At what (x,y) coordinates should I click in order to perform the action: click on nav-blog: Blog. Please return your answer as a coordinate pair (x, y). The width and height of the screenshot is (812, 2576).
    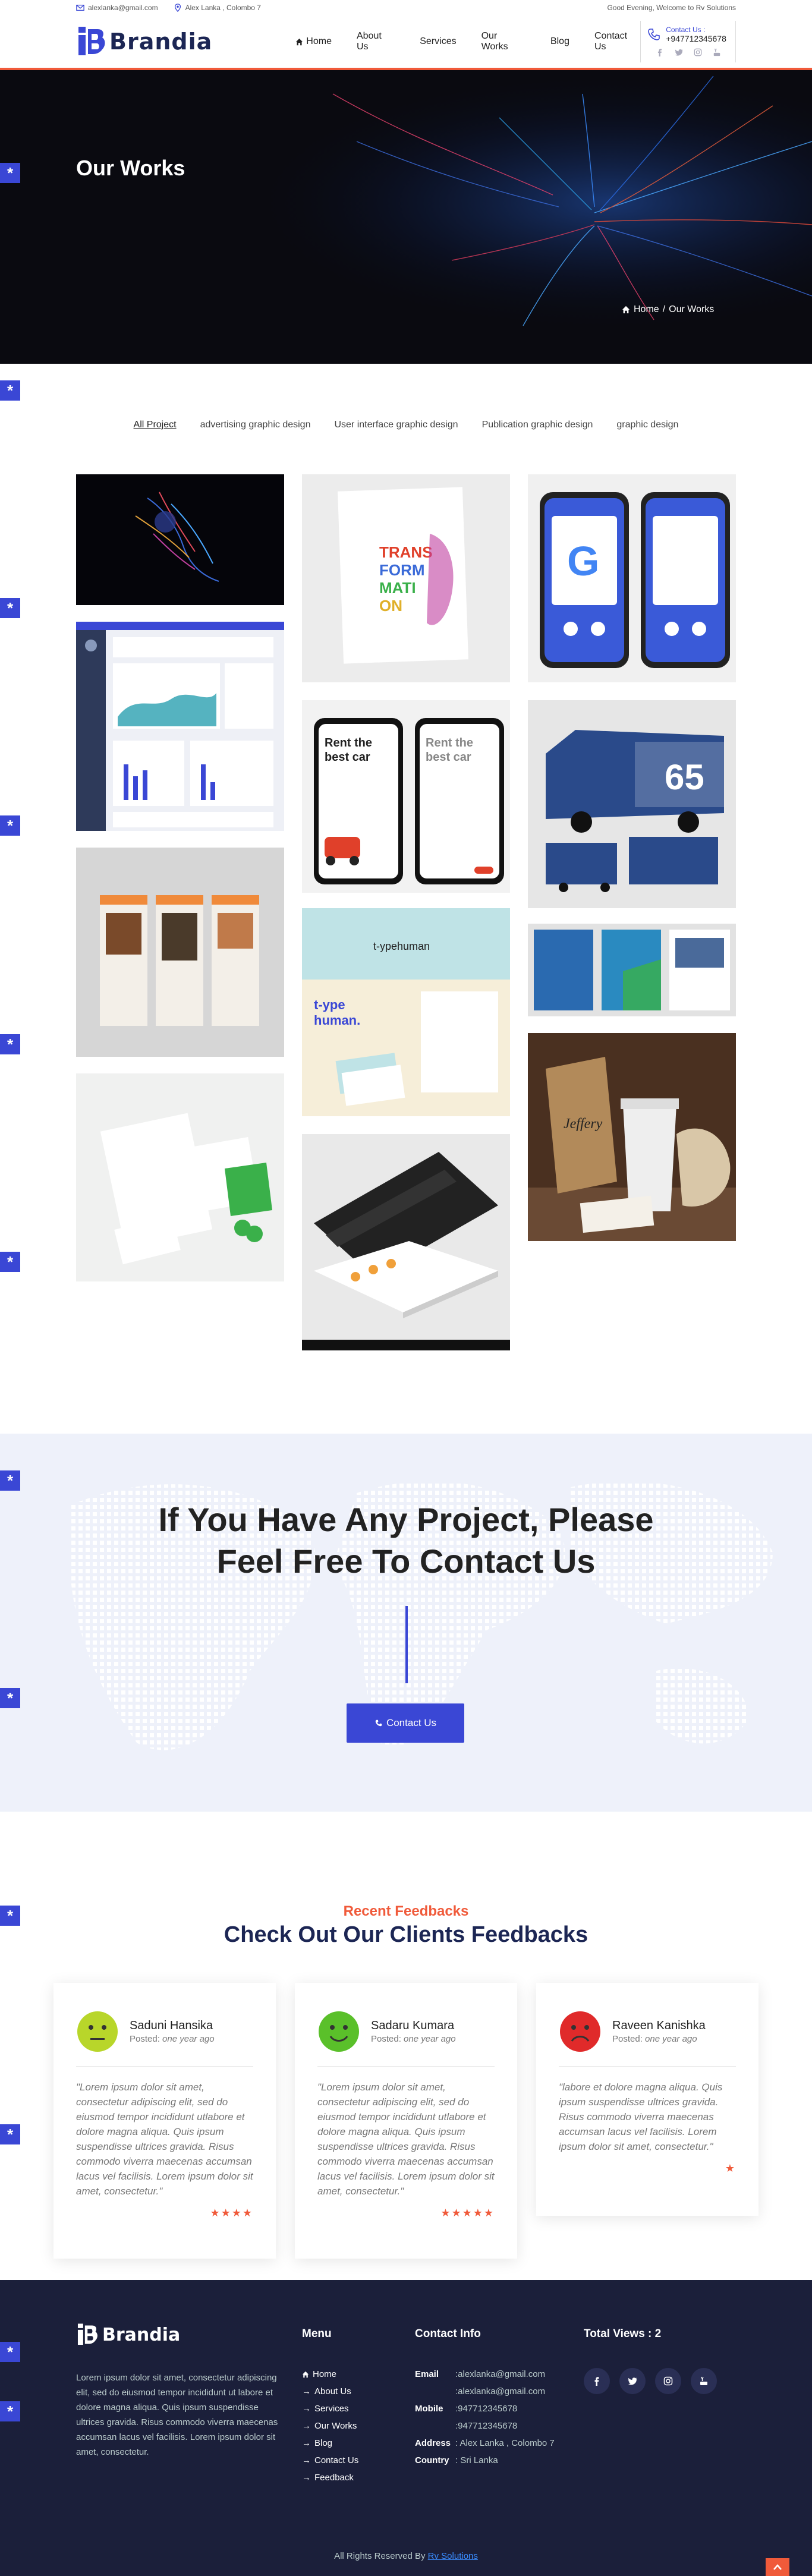
    Looking at the image, I should click on (559, 41).